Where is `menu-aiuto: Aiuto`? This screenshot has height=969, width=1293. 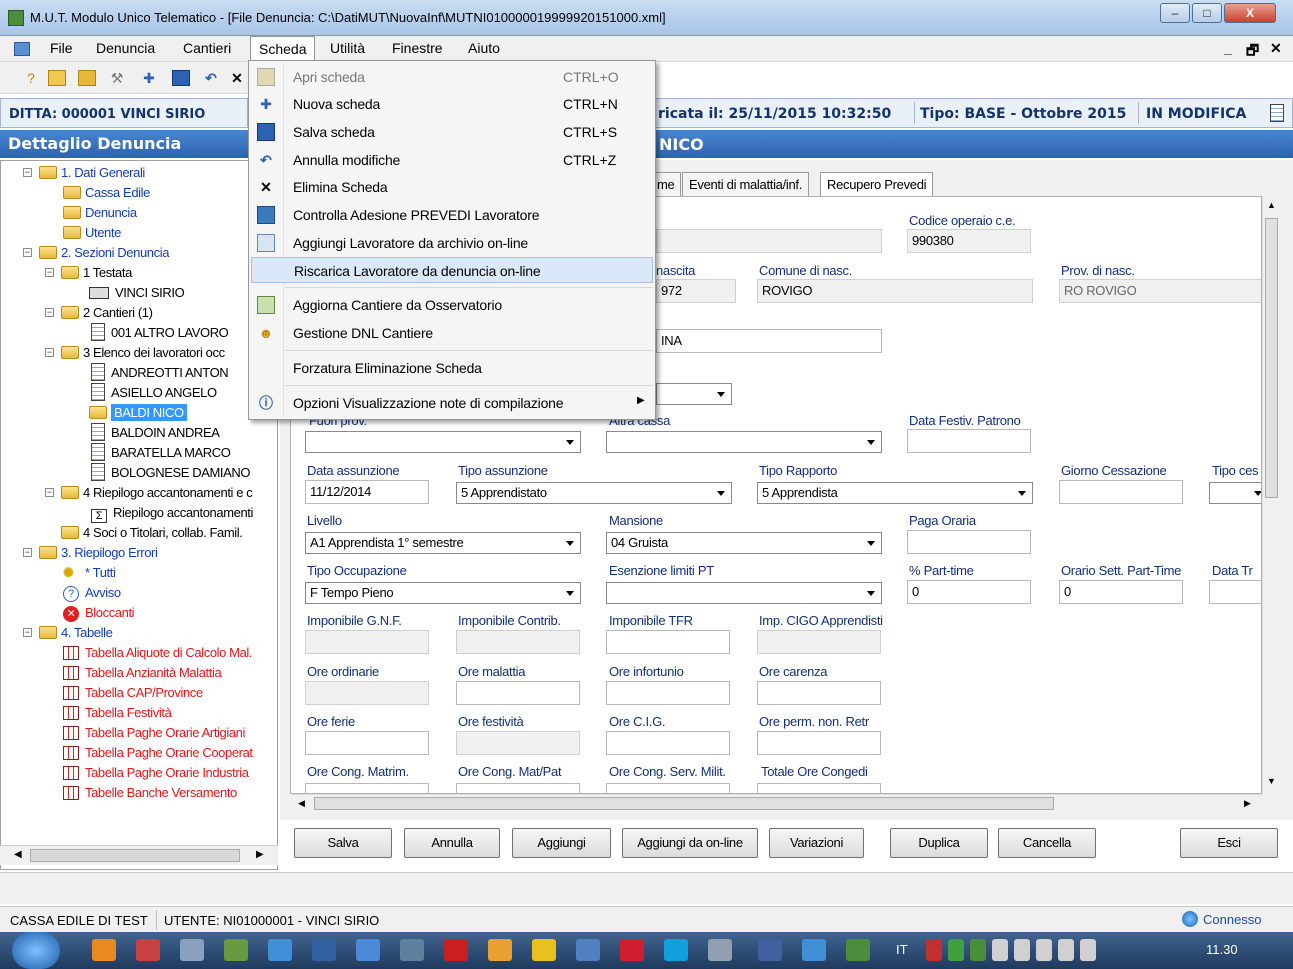
menu-aiuto: Aiuto is located at coordinates (484, 48).